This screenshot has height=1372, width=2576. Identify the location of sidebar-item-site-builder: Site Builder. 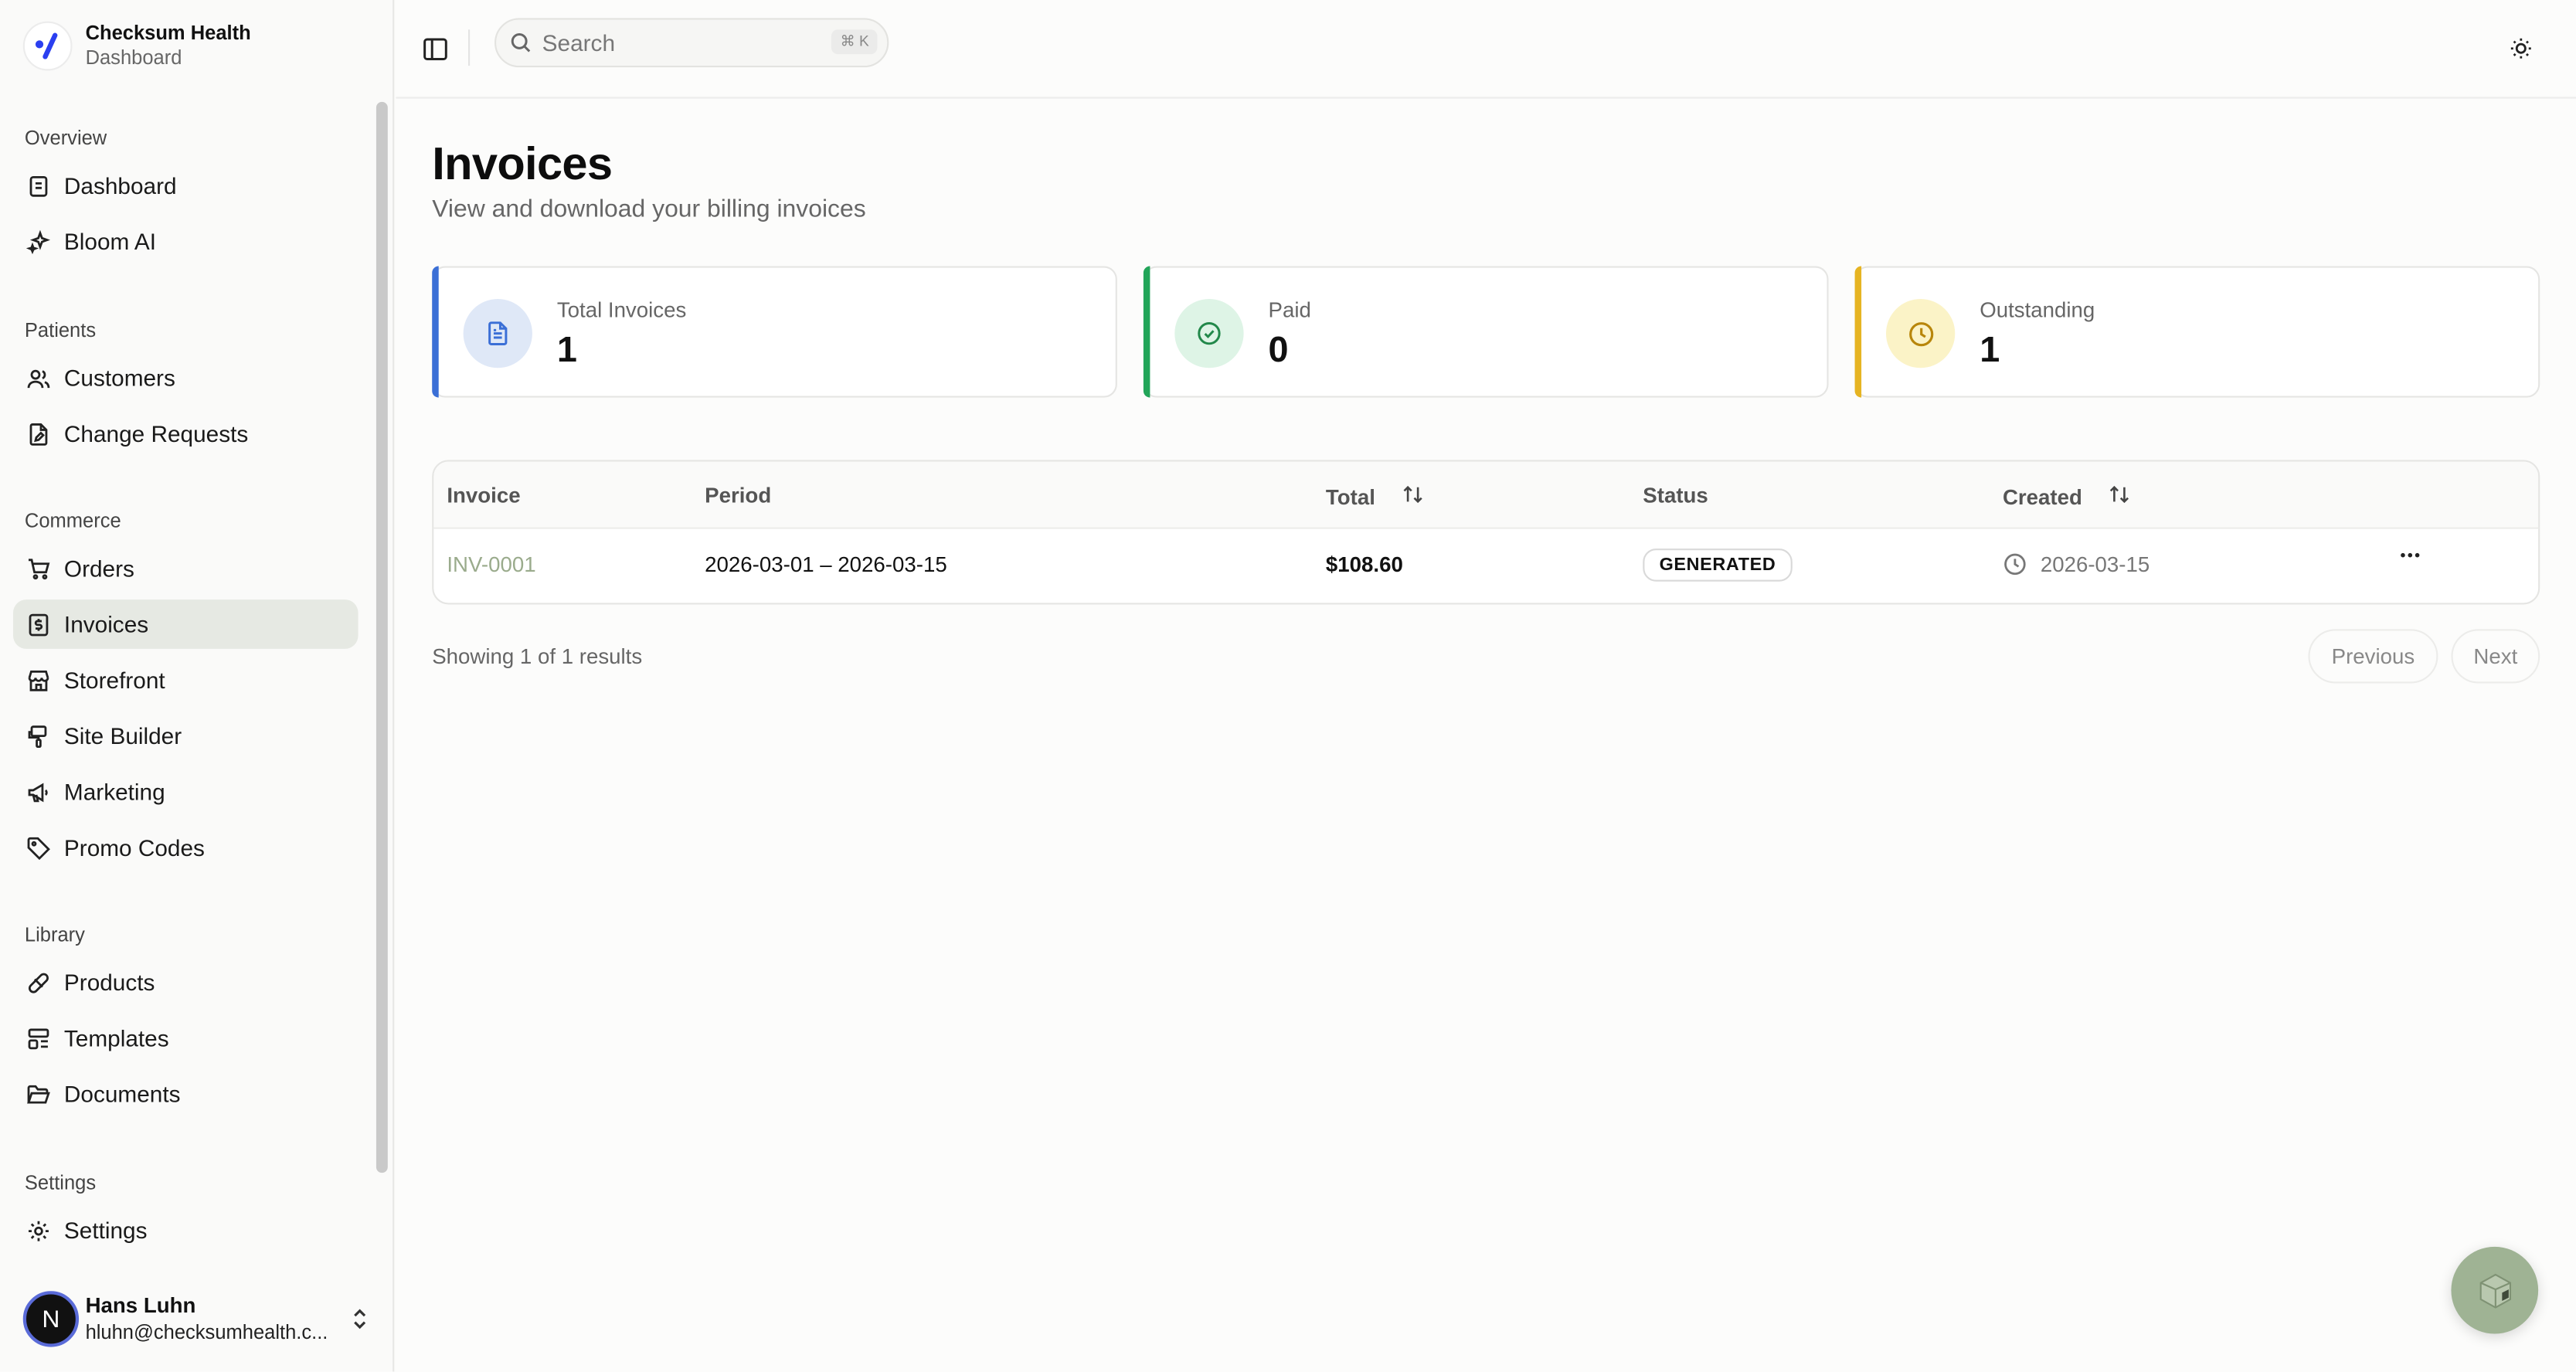
(186, 736).